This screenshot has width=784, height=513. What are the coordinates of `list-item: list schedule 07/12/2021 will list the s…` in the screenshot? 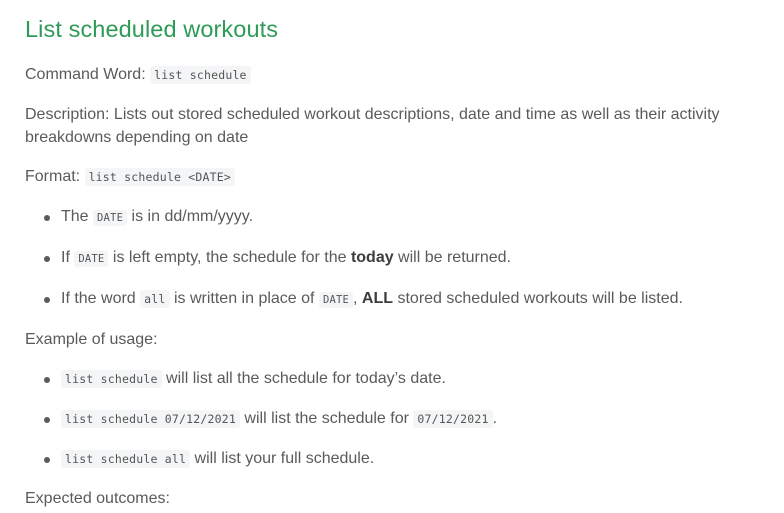 It's located at (414, 419).